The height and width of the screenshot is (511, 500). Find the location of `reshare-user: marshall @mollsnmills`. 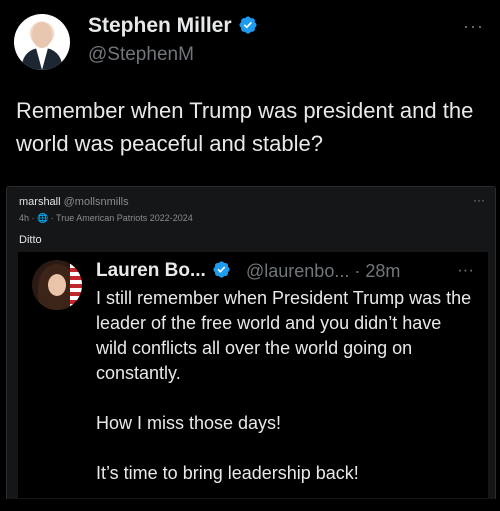

reshare-user: marshall @mollsnmills is located at coordinates (74, 202).